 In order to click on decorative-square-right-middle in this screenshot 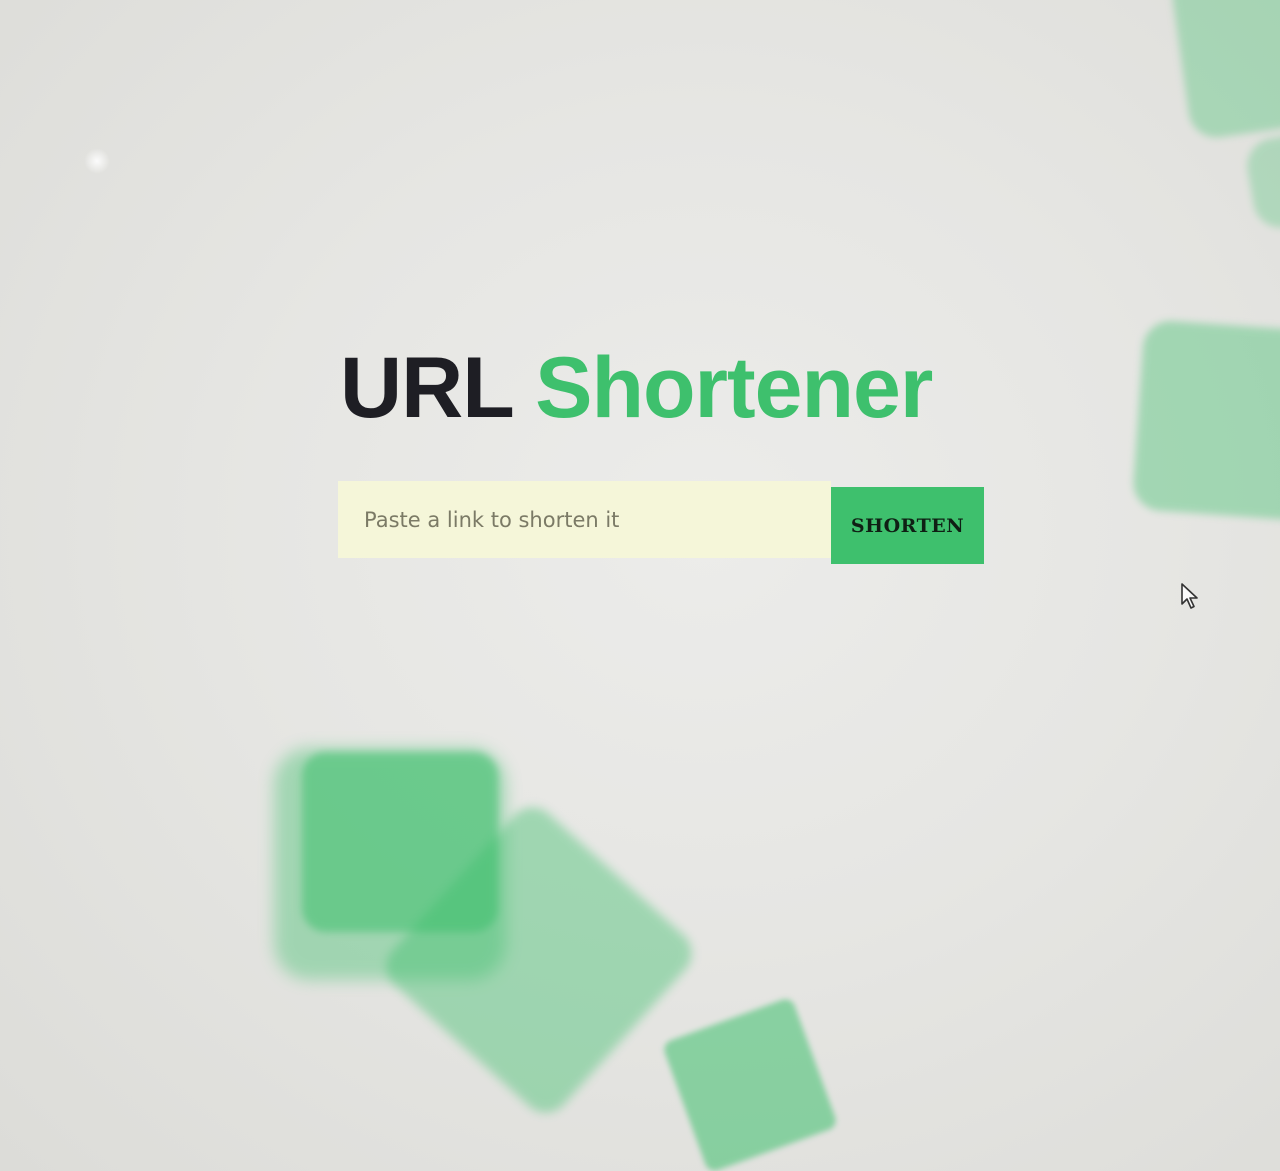, I will do `click(1205, 421)`.